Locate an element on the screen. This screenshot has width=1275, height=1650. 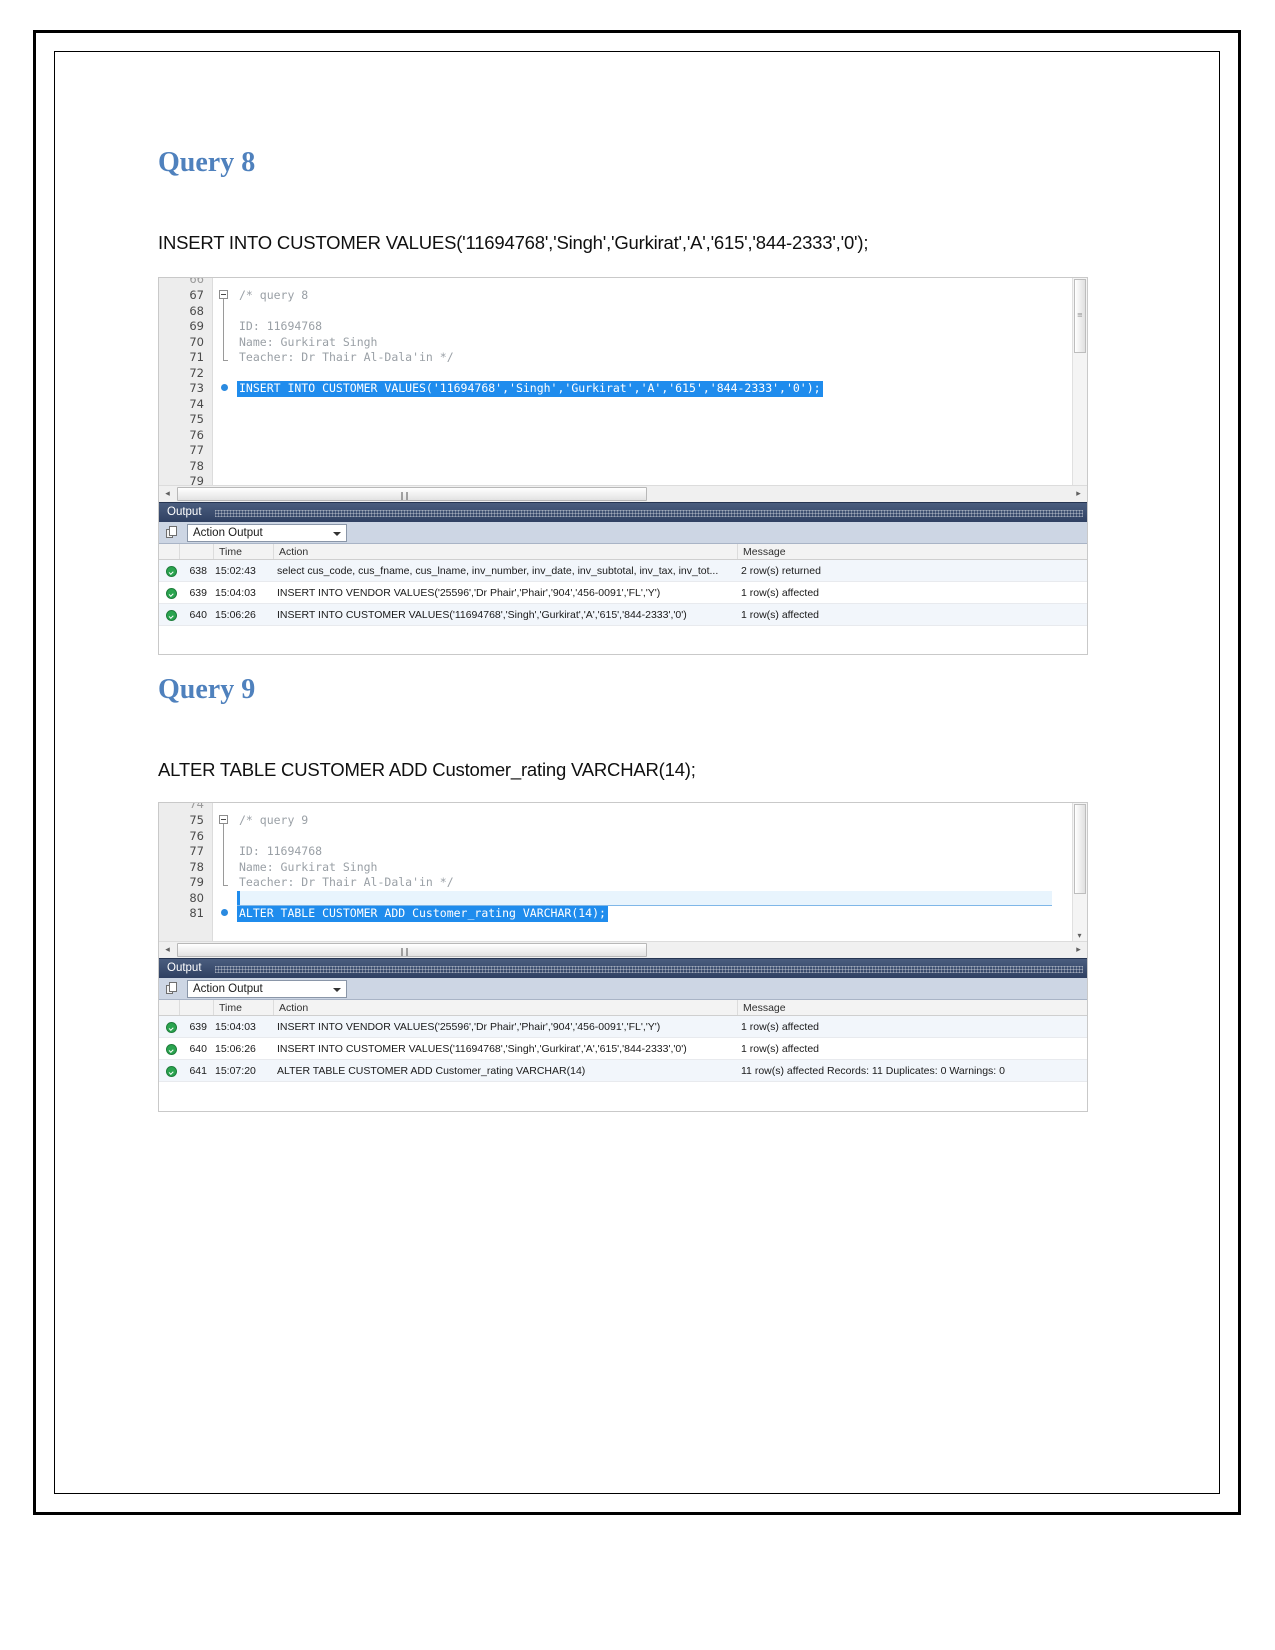
query-8-output-titlebar: Output is located at coordinates (623, 512).